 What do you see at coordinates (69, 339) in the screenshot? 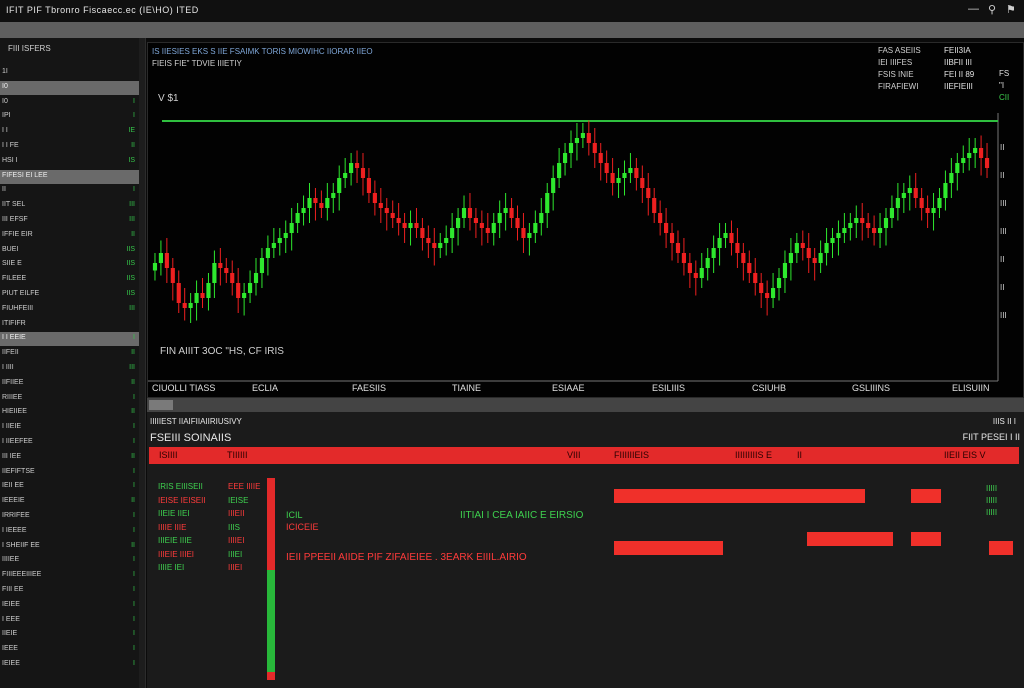
I see `watchlist-row: I I EEIE I` at bounding box center [69, 339].